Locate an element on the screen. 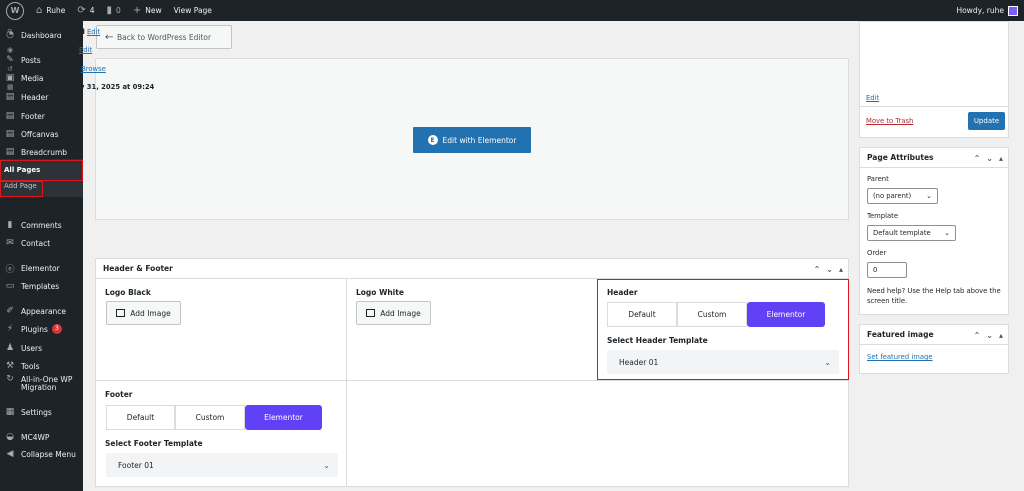  sidebar-item-label: Header is located at coordinates (35, 97).